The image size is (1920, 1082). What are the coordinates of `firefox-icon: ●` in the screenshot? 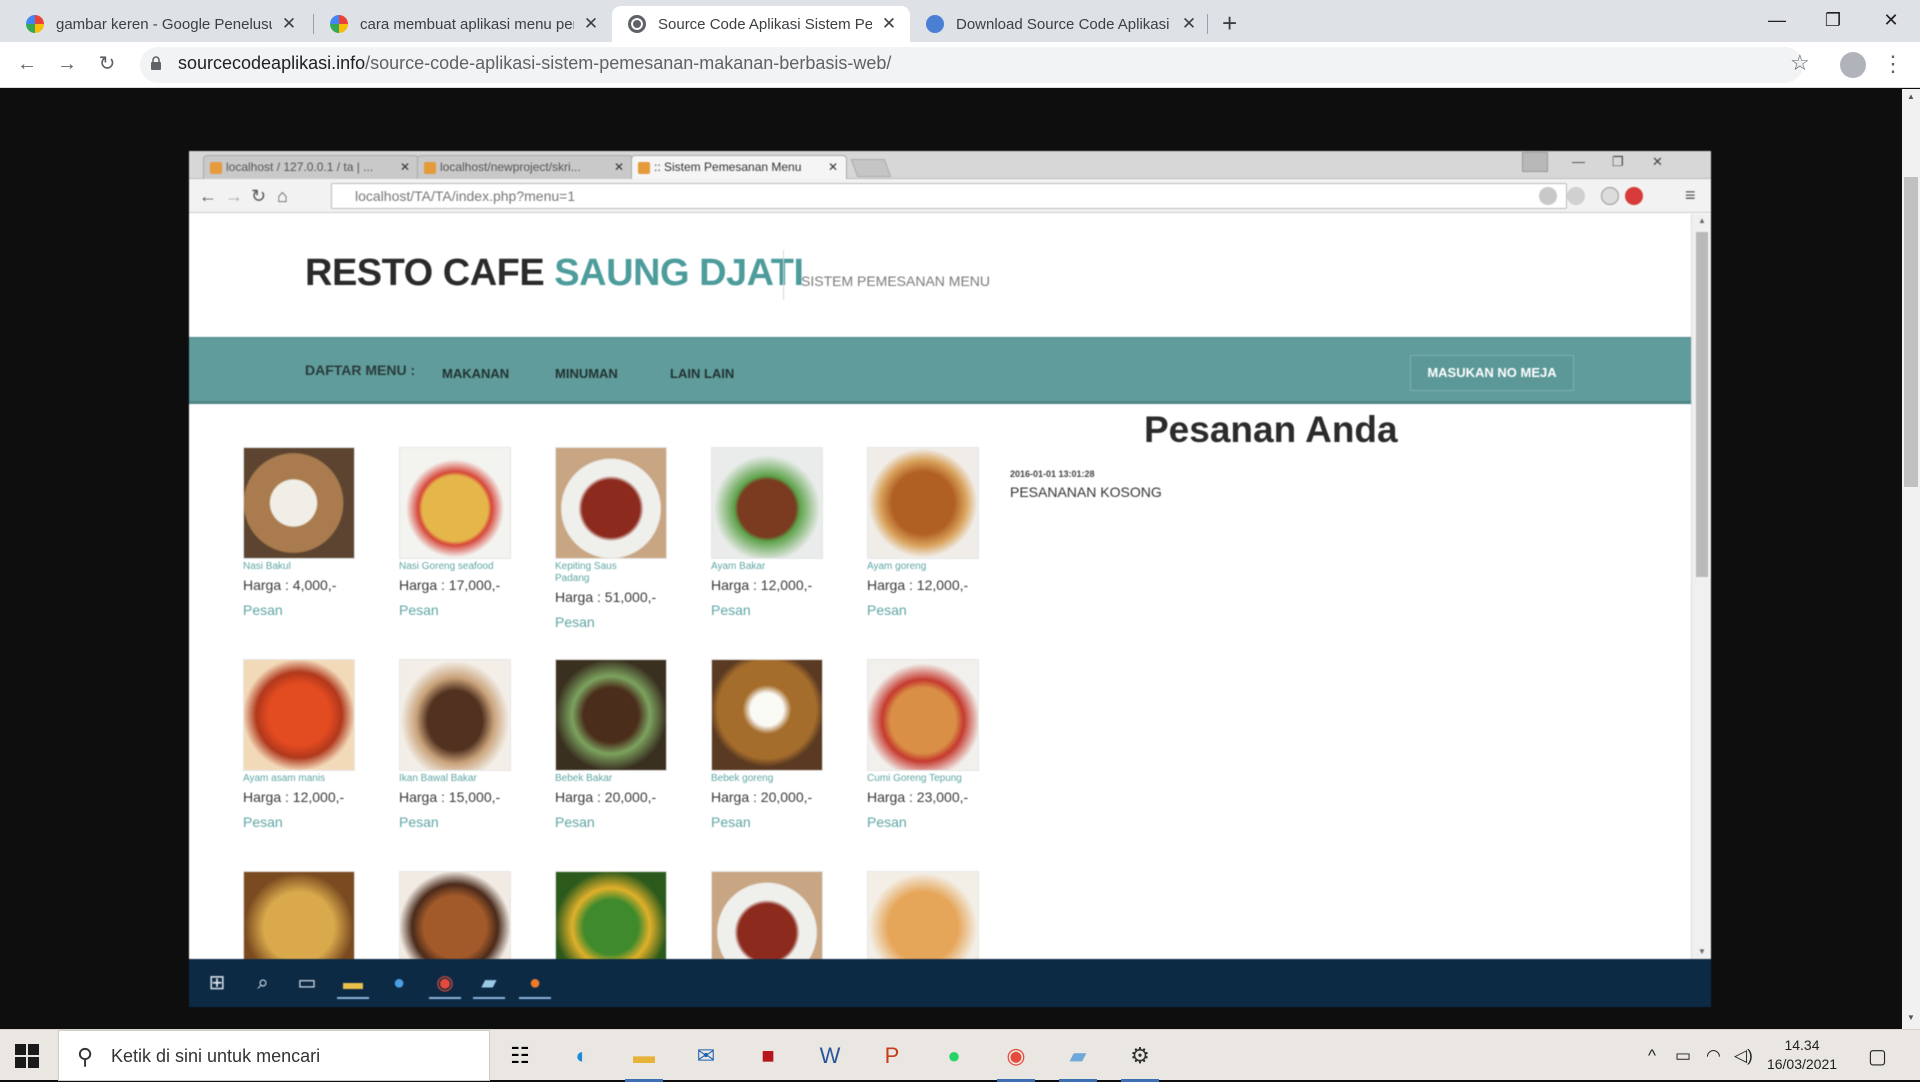 It's located at (535, 983).